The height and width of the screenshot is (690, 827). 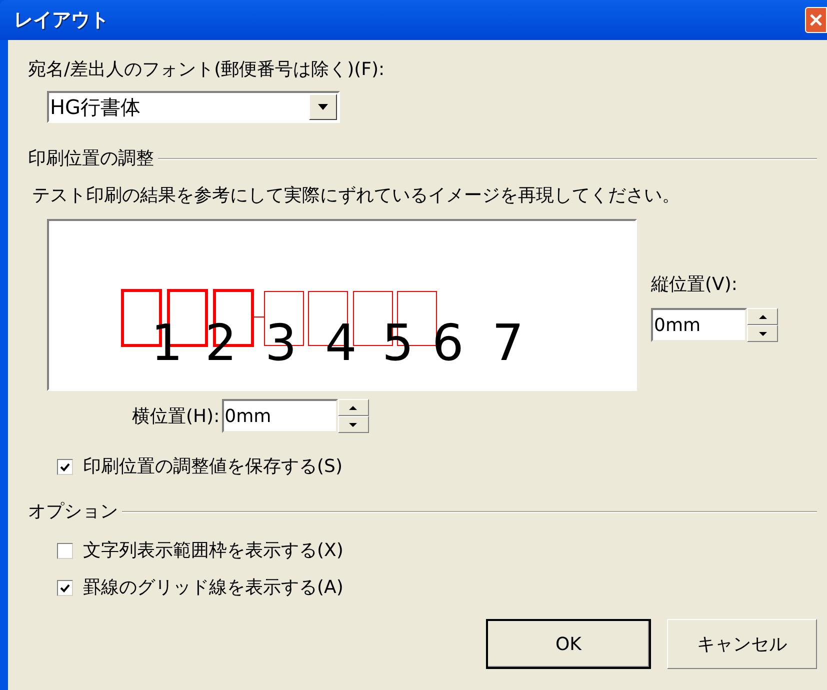 I want to click on dropdown-arrow-button, so click(x=323, y=107).